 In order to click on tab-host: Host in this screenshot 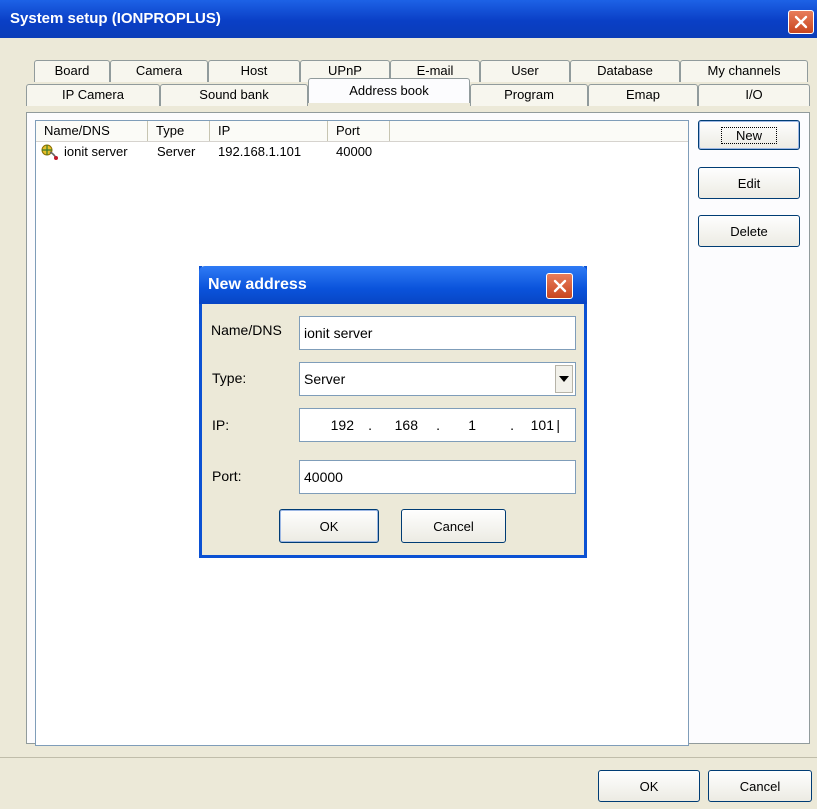, I will do `click(254, 71)`.